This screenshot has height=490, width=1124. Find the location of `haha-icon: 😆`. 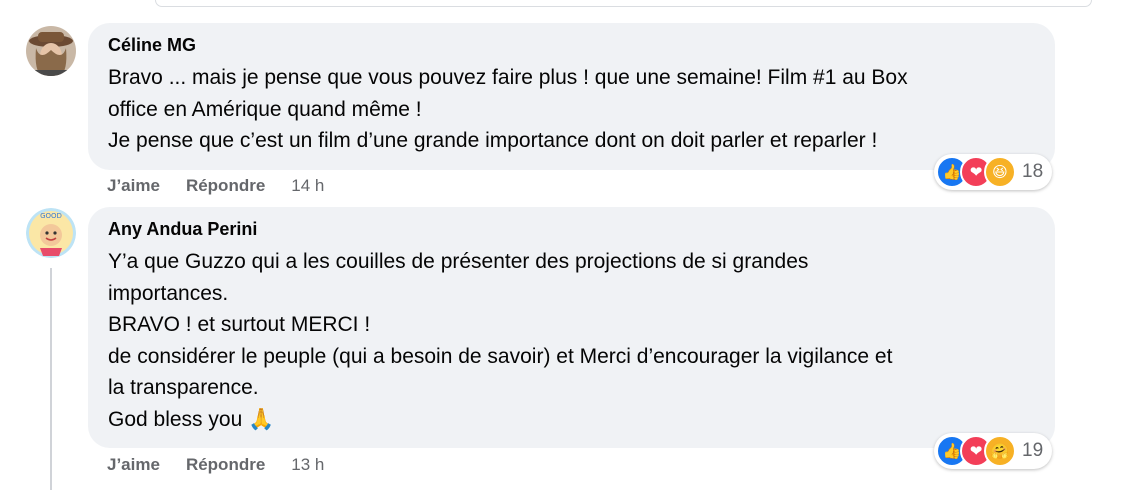

haha-icon: 😆 is located at coordinates (1000, 172).